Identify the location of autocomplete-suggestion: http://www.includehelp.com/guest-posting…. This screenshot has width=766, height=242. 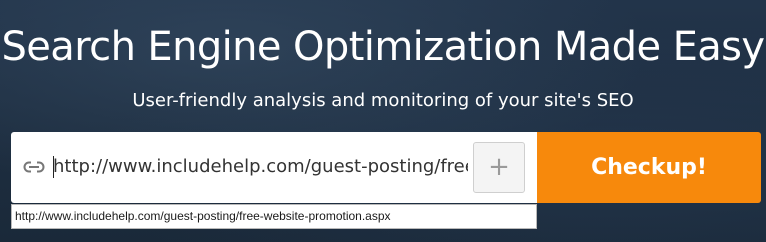
(274, 216).